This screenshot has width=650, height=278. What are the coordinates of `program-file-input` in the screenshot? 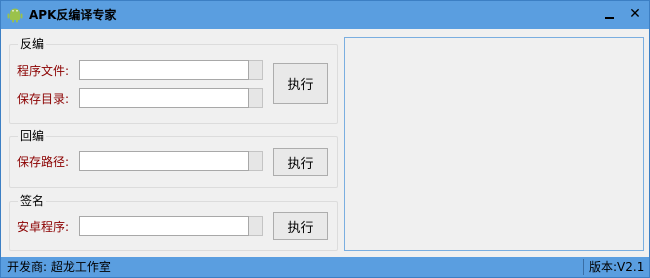 It's located at (164, 70).